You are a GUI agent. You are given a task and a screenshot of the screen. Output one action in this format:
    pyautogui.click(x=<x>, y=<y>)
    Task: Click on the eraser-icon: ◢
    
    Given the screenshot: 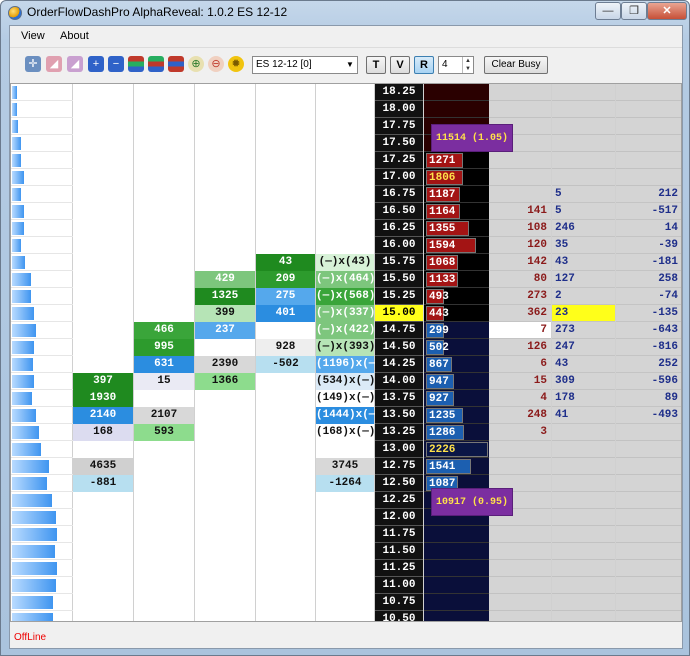 What is the action you would take?
    pyautogui.click(x=54, y=64)
    